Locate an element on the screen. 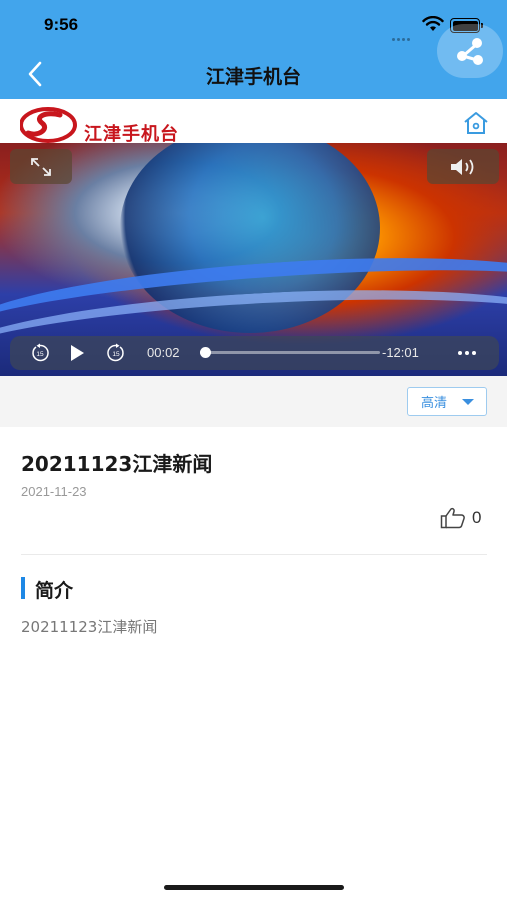 The height and width of the screenshot is (900, 507). player-controls: 15 15 00:02 -12:01 is located at coordinates (254, 353).